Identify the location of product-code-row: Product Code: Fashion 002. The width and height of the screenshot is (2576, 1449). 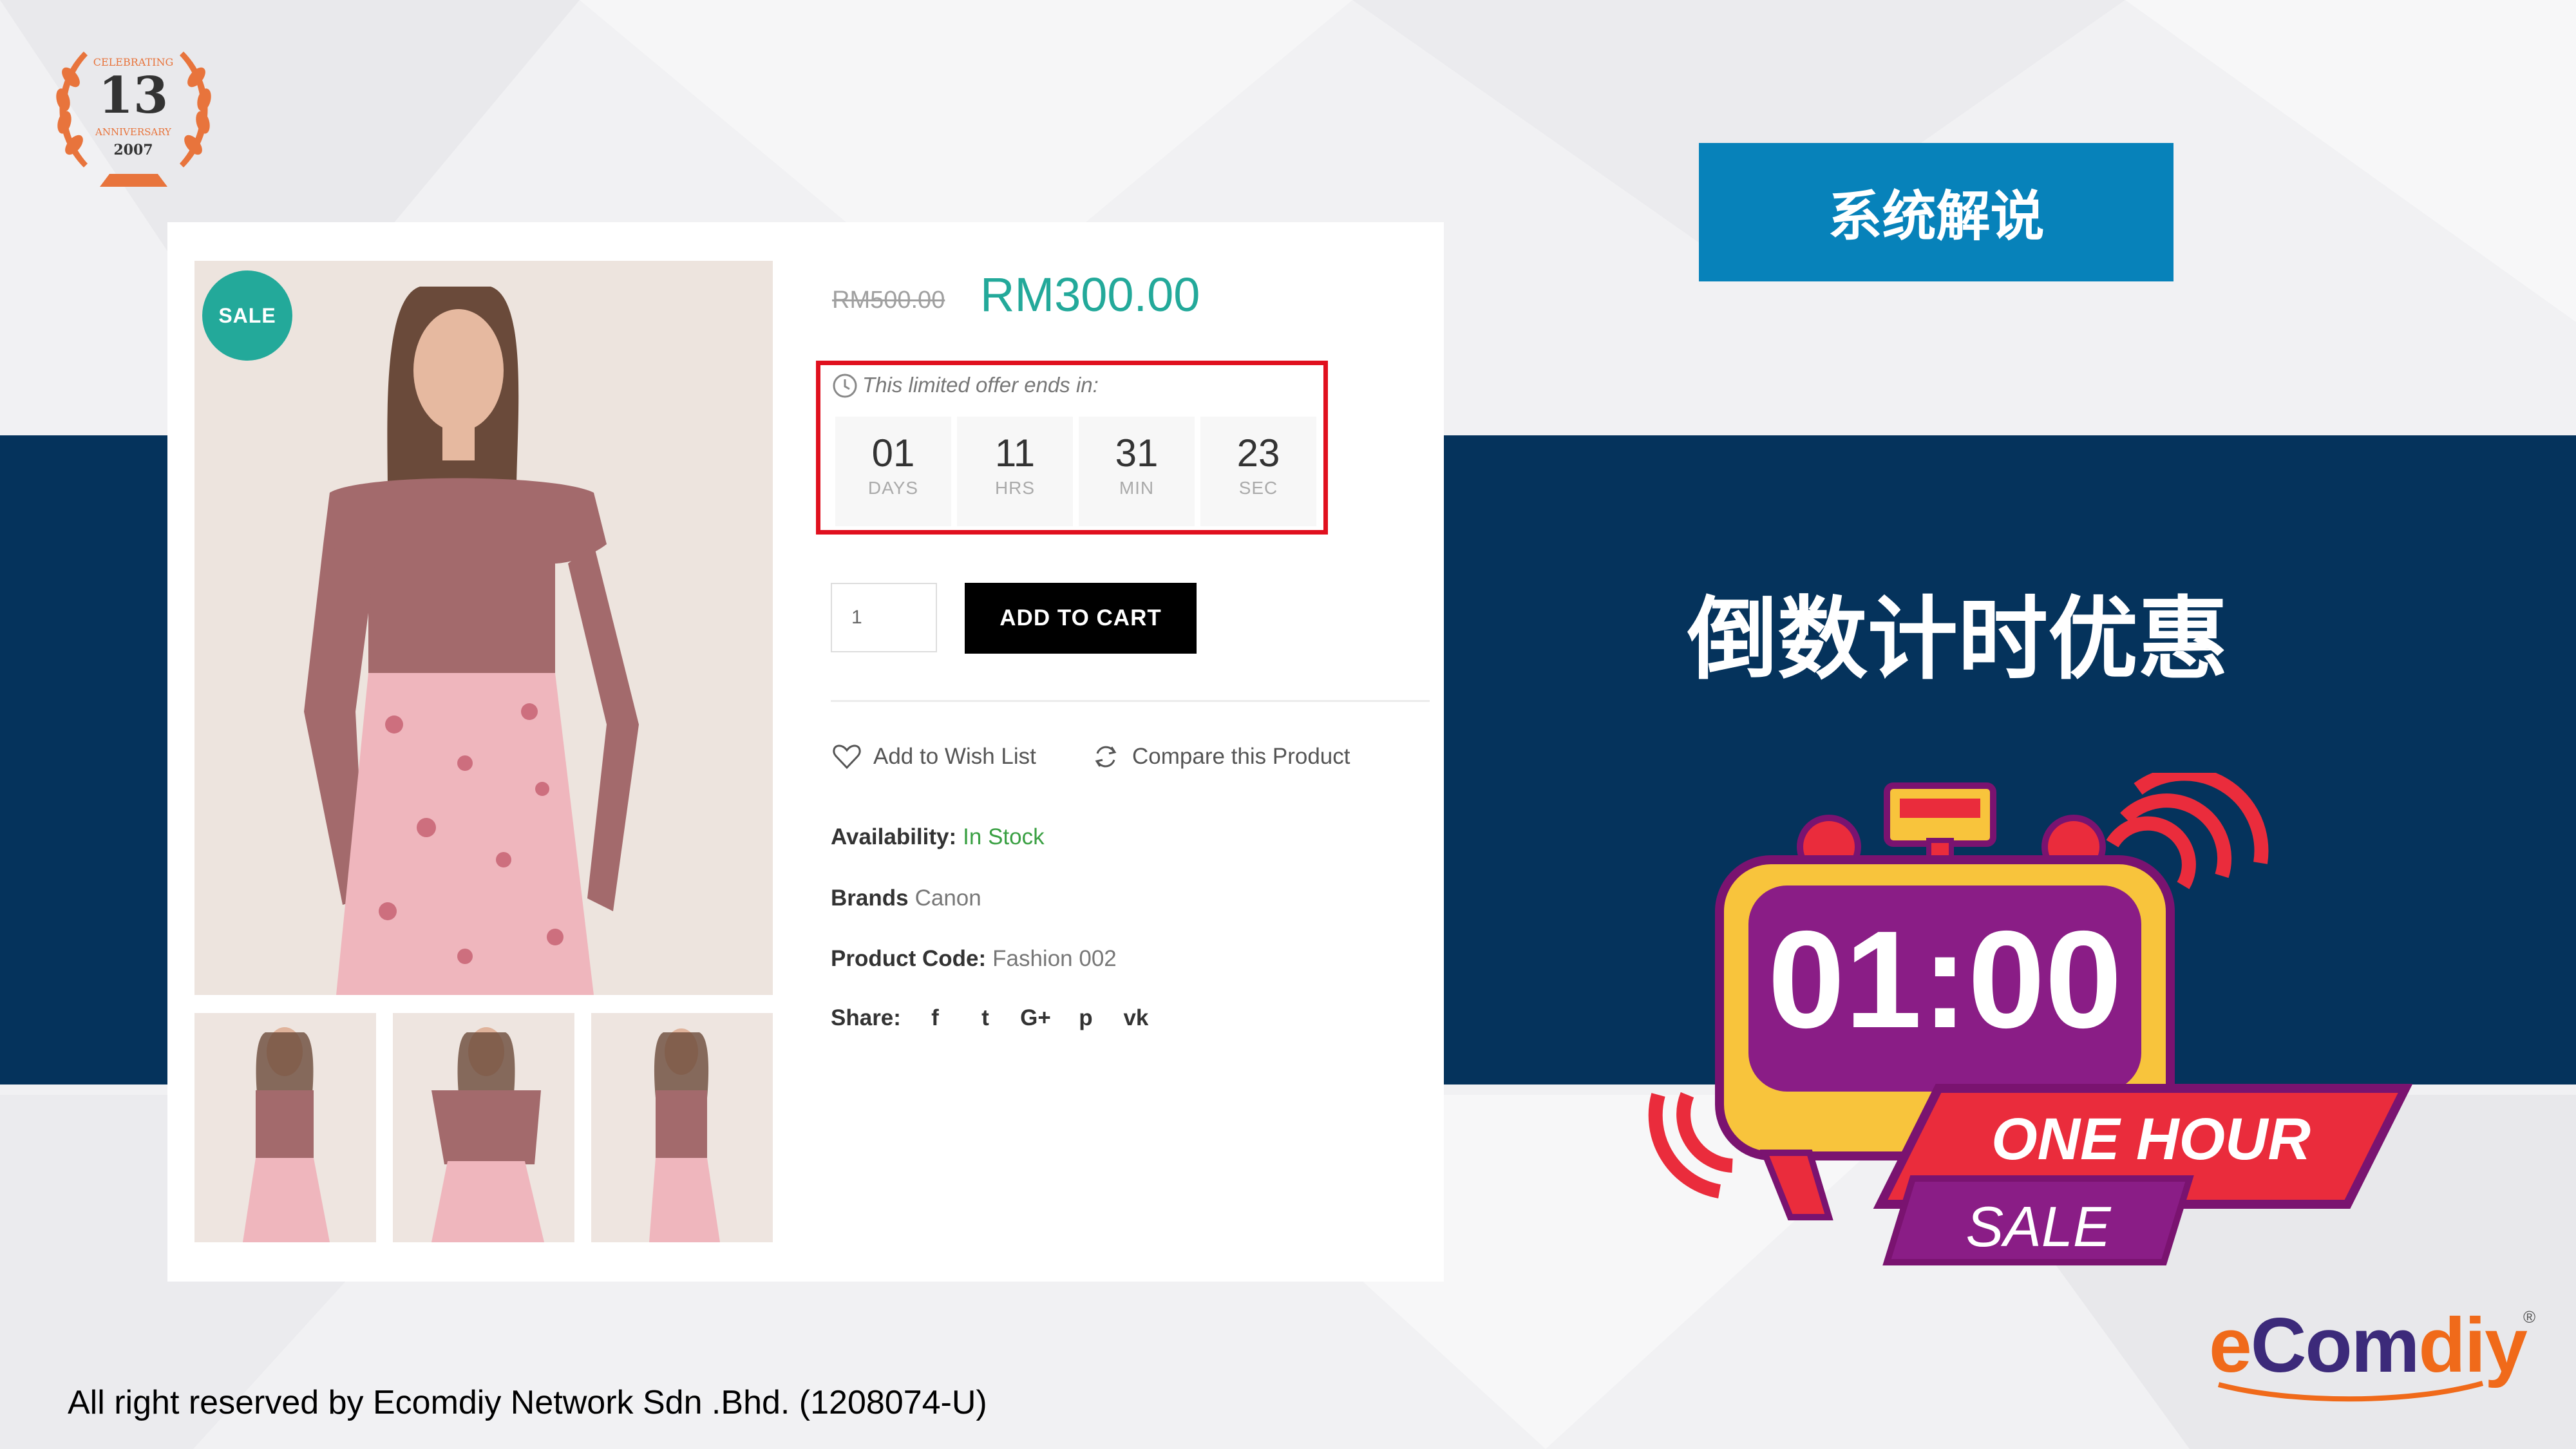
(974, 959).